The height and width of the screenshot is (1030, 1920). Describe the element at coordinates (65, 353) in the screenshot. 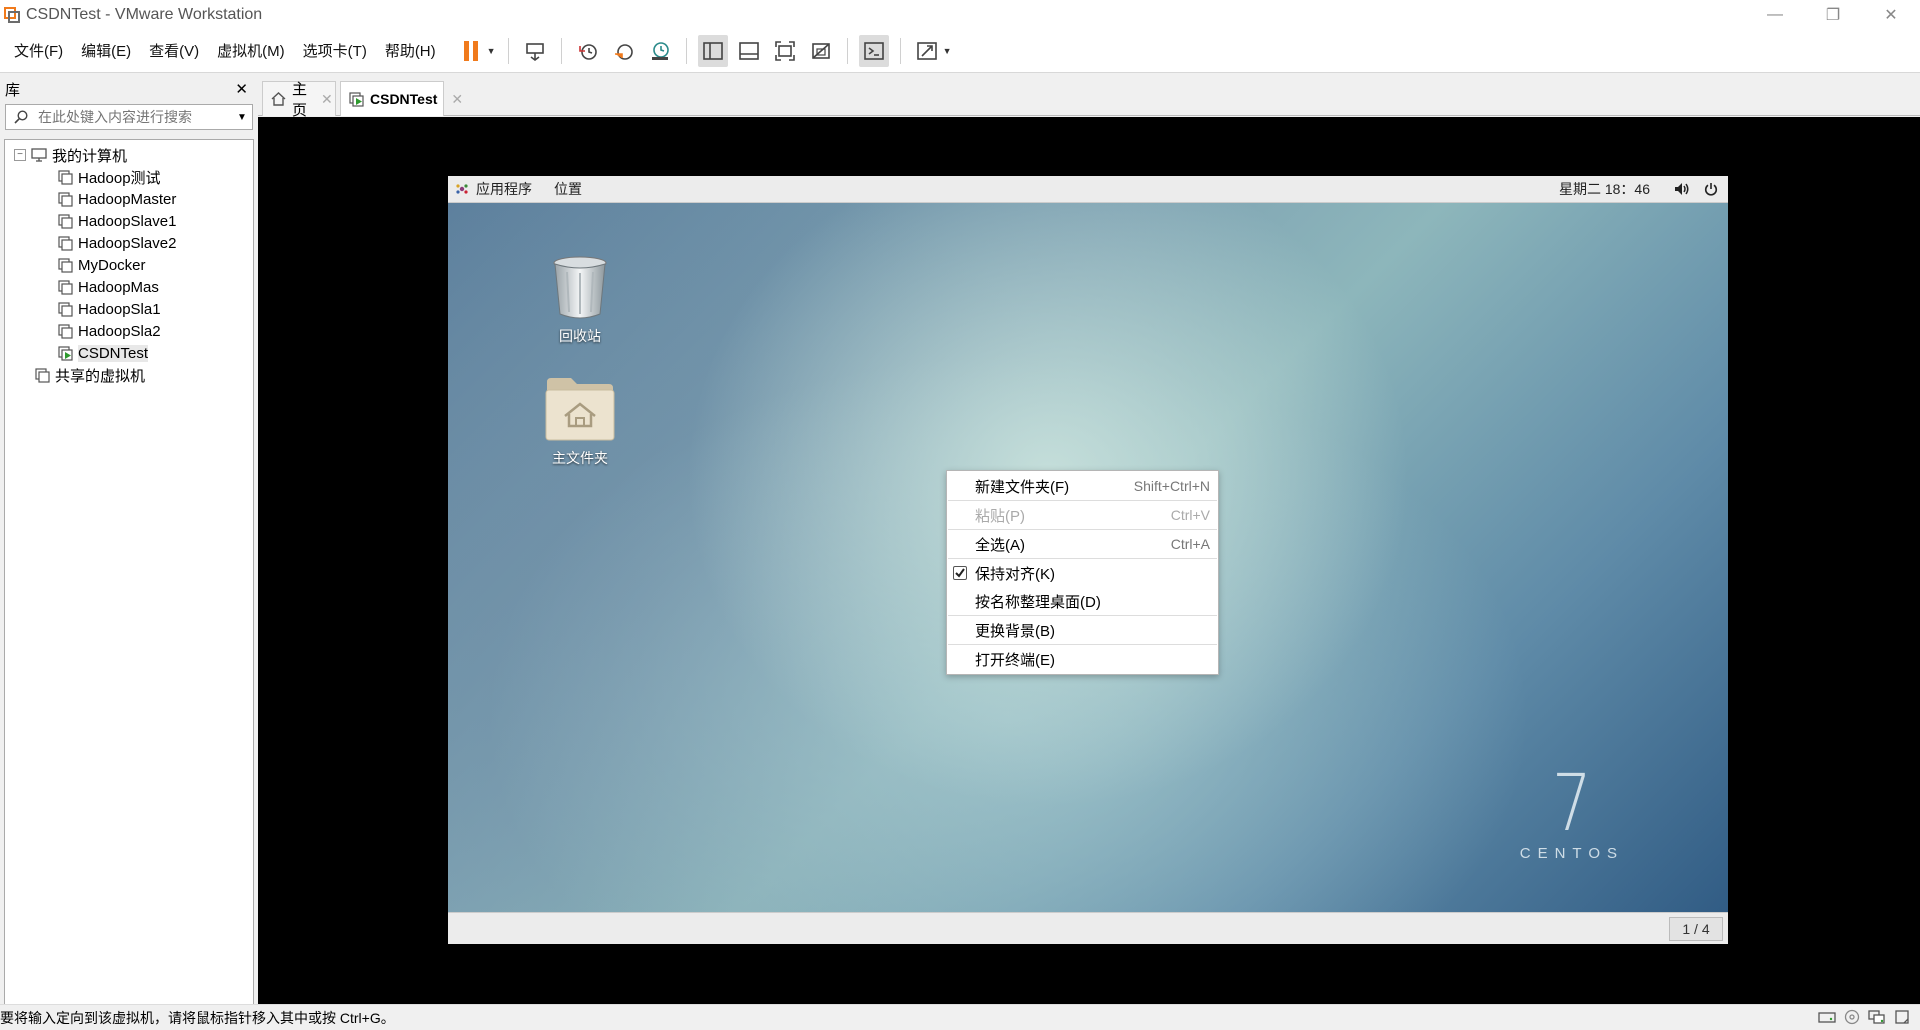

I see `running-vm-icon` at that location.